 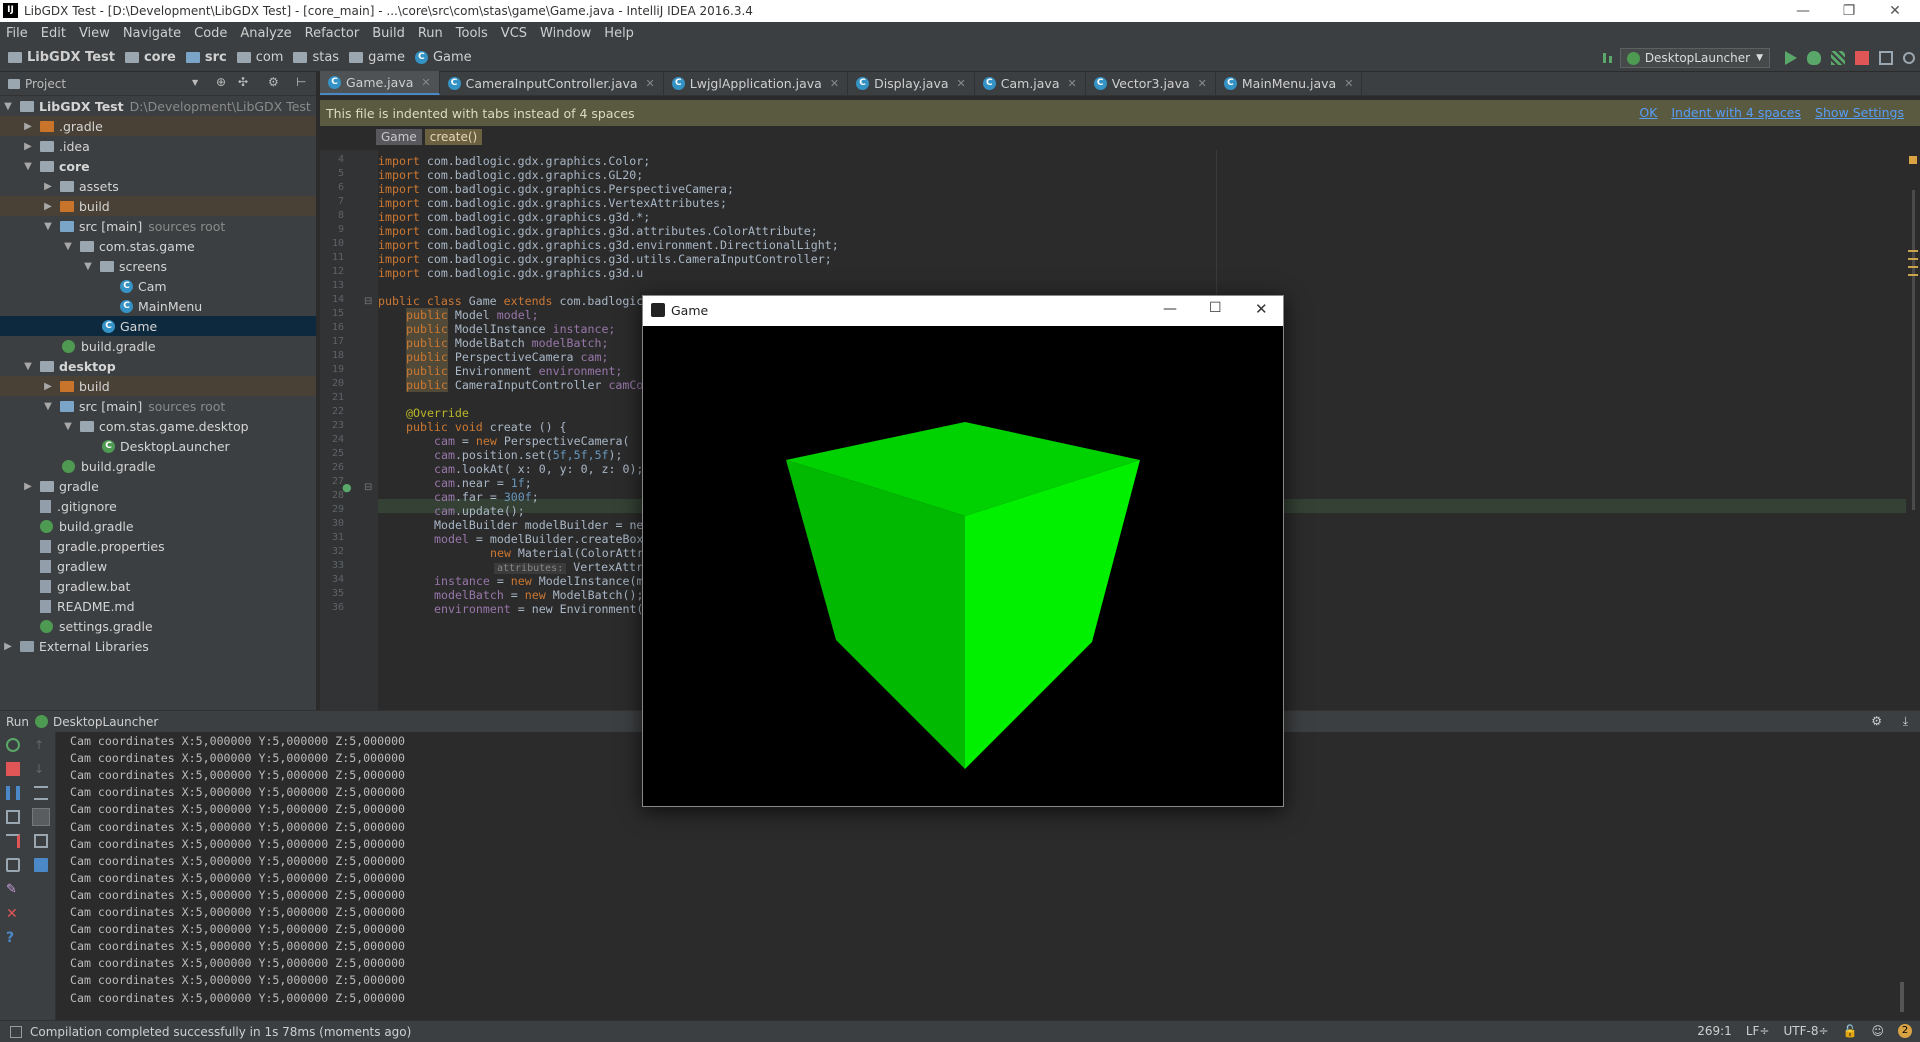 I want to click on down-arrow-icon: ↓, so click(x=41, y=769).